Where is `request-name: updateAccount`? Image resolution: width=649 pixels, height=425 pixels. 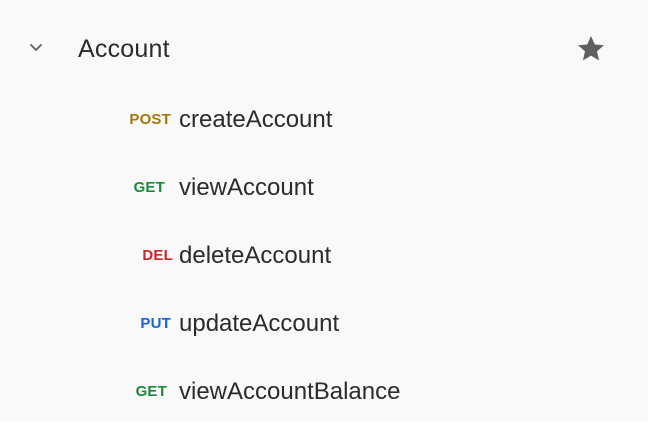 request-name: updateAccount is located at coordinates (259, 323).